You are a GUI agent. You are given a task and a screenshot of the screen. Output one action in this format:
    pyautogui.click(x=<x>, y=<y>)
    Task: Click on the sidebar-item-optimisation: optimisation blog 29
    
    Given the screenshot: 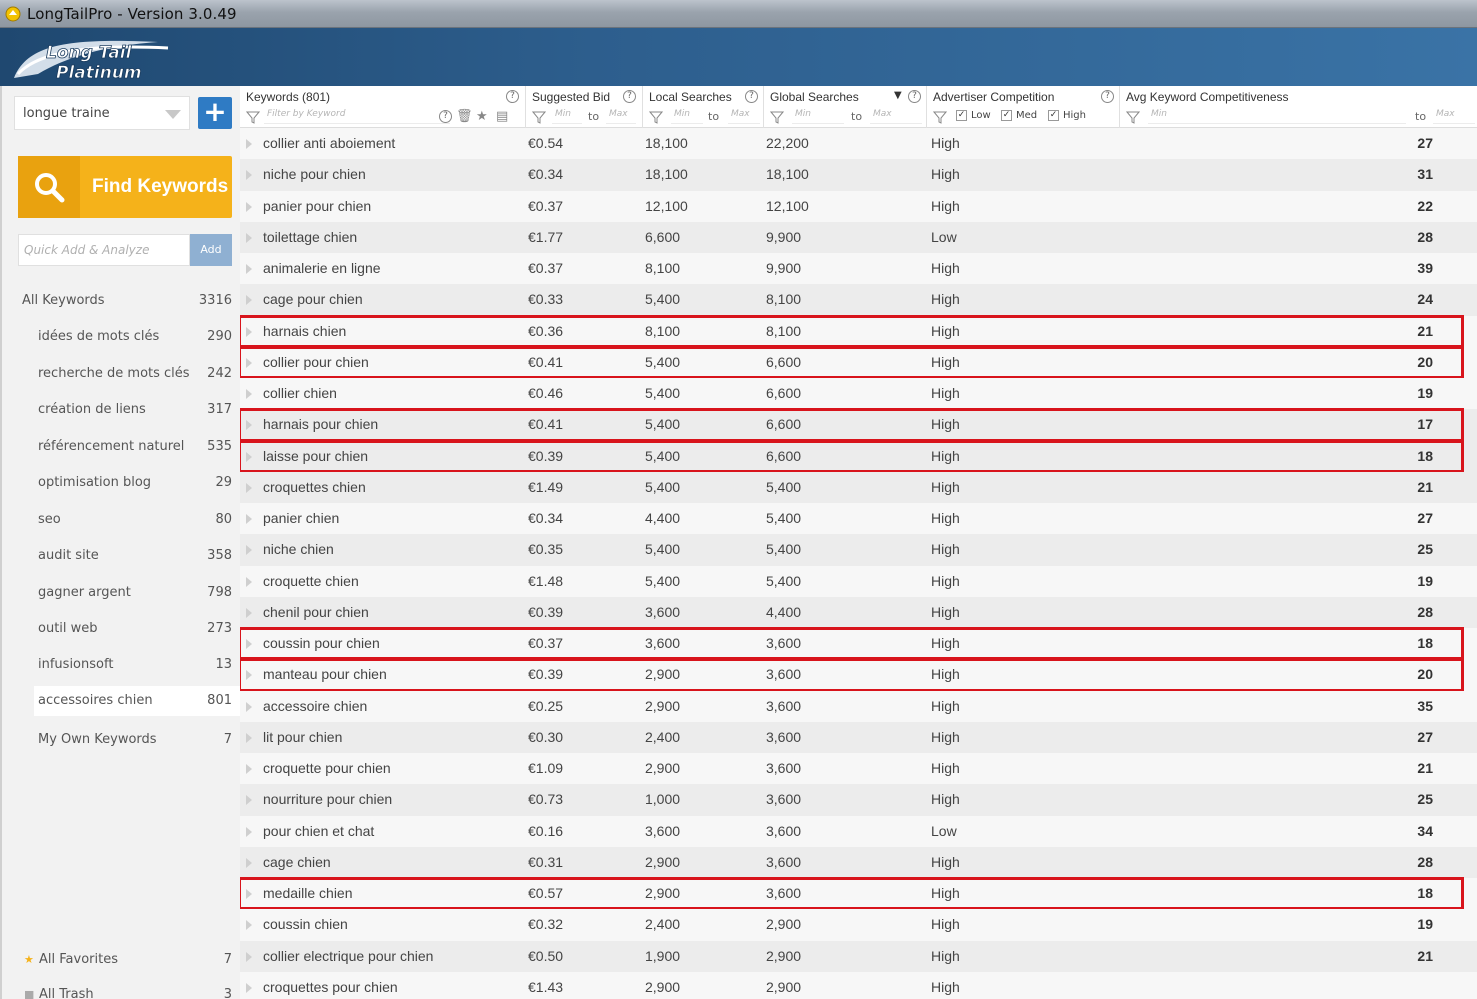 What is the action you would take?
    pyautogui.click(x=121, y=483)
    